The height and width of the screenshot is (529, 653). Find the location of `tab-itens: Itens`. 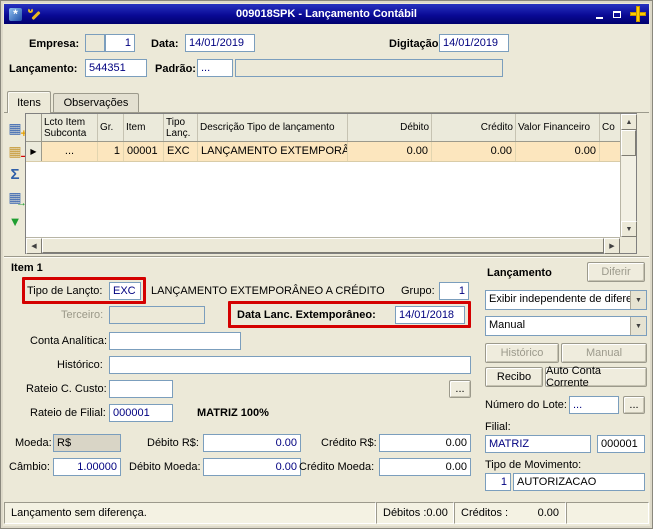

tab-itens: Itens is located at coordinates (29, 102).